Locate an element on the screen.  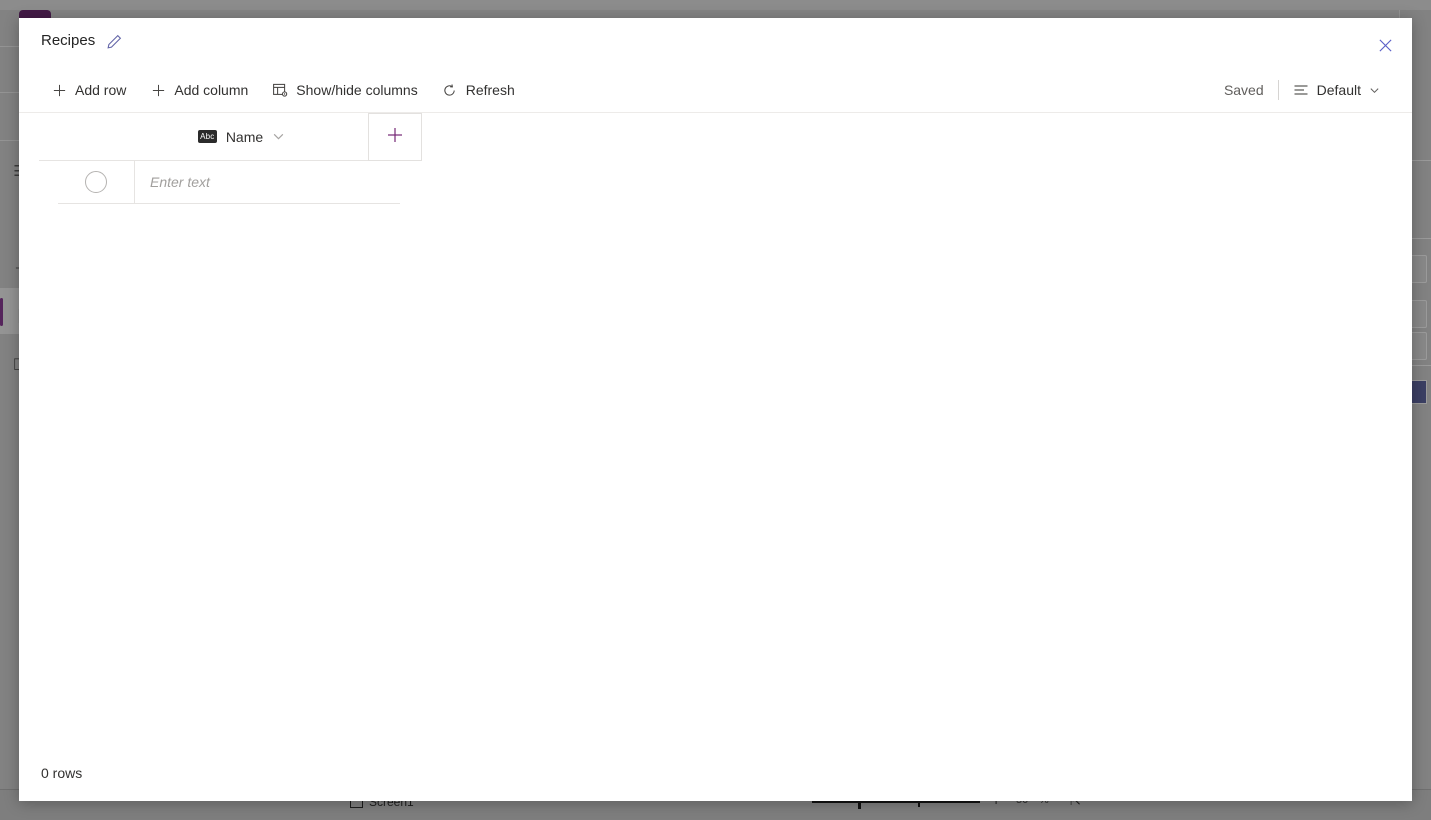
add-column-button: Add column is located at coordinates (199, 90).